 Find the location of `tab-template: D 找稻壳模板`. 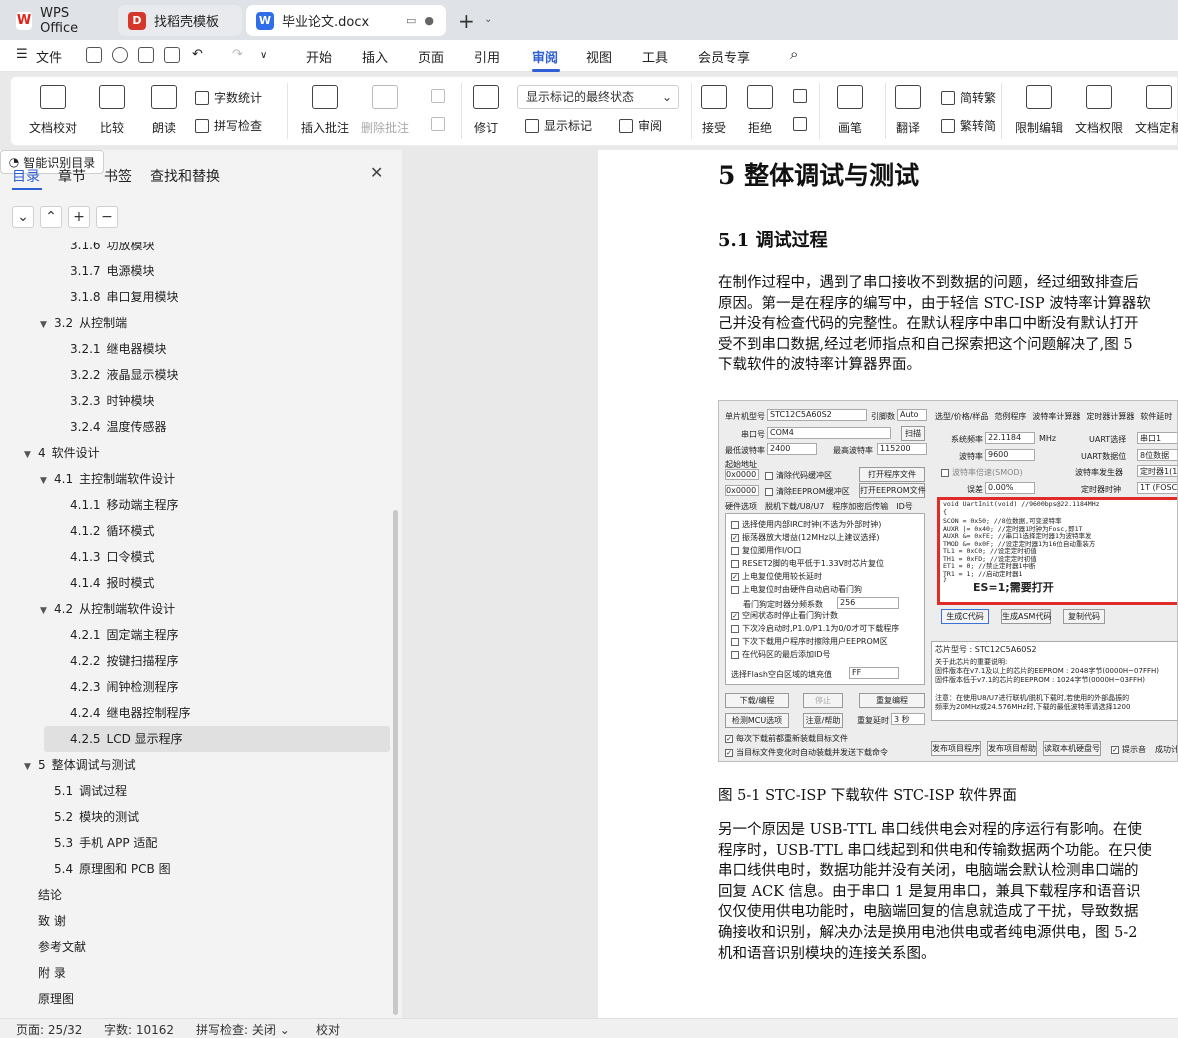

tab-template: D 找稻壳模板 is located at coordinates (180, 20).